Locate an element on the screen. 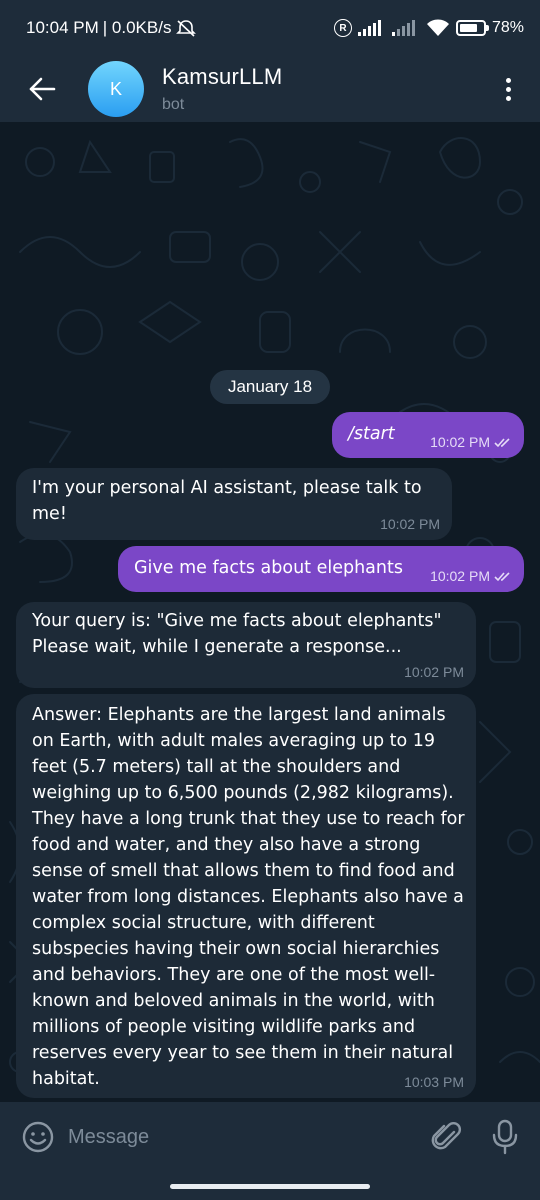  date-separator: January 18 is located at coordinates (270, 387).